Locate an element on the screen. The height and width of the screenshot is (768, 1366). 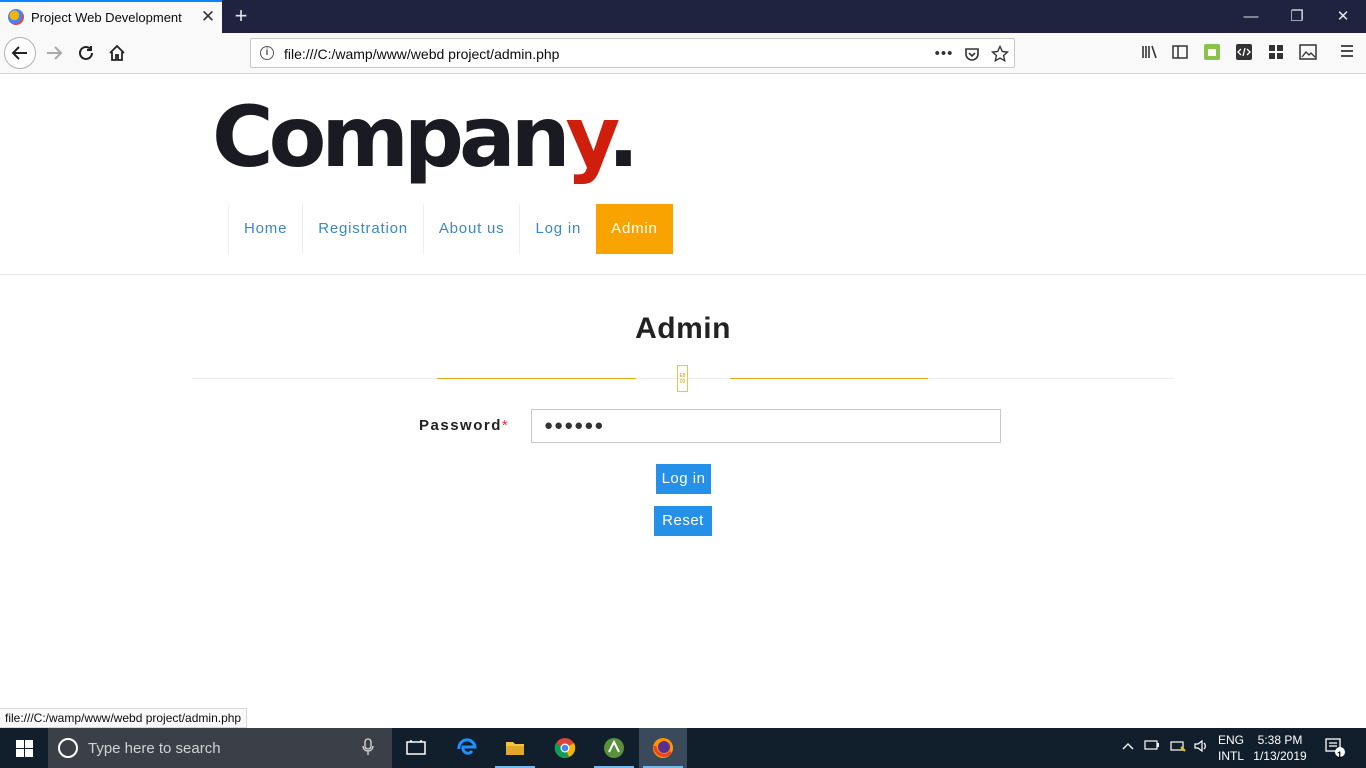
taskbar-file-explorer is located at coordinates (515, 748).